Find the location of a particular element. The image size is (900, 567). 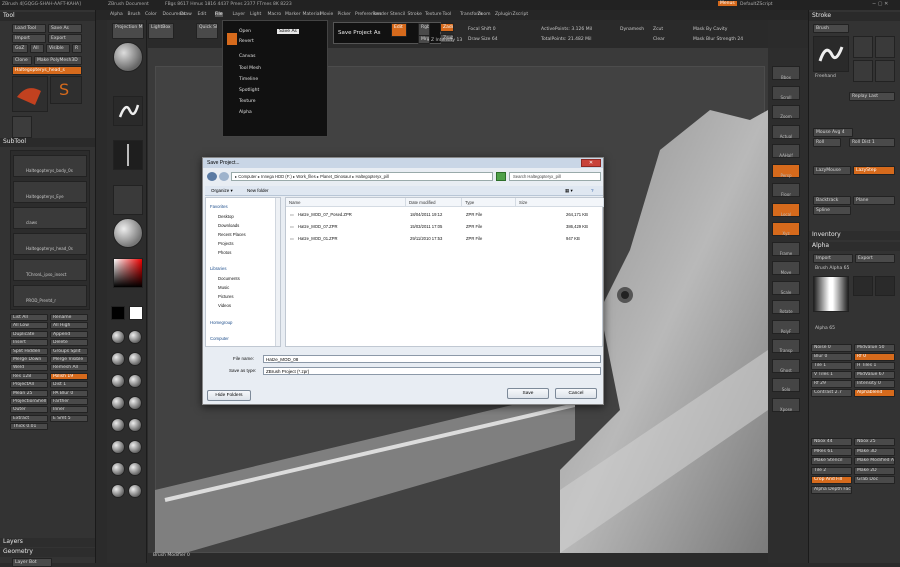

nav-photos: Photos is located at coordinates (224, 252).